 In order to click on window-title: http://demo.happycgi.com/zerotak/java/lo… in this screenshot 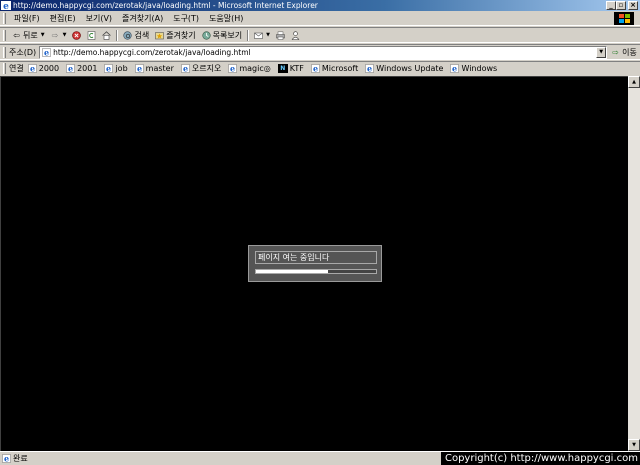, I will do `click(165, 5)`.